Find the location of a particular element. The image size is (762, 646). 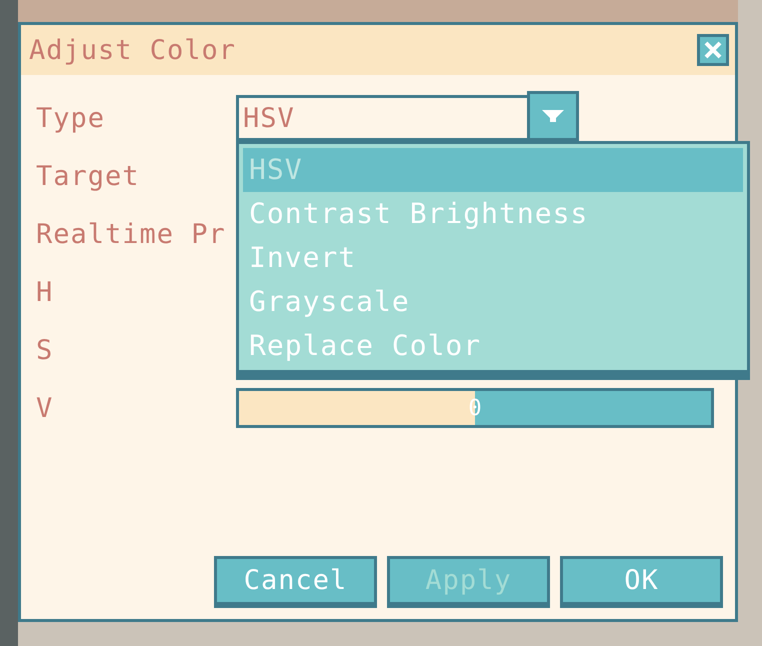

dialog-button: Cancel is located at coordinates (295, 582).